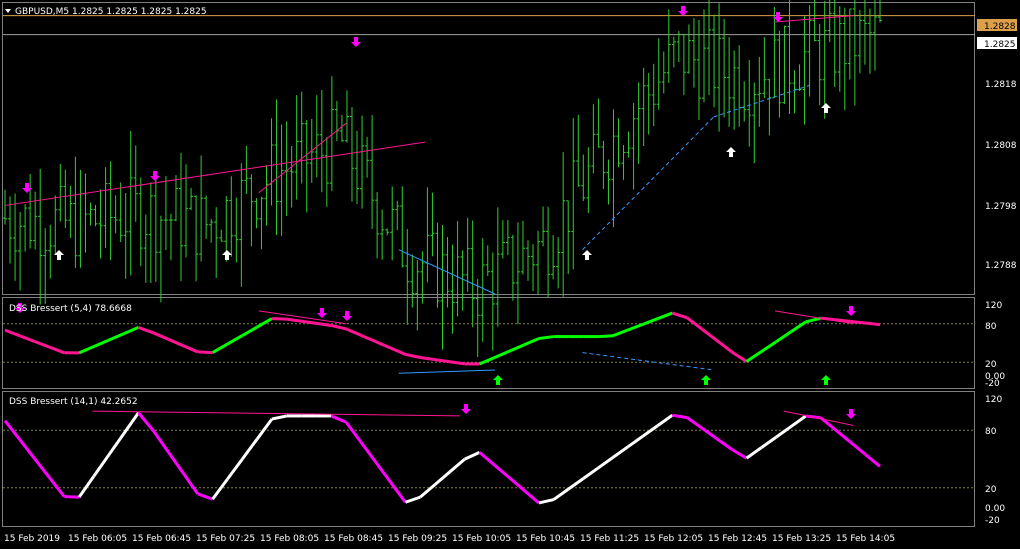 The image size is (1020, 549). Describe the element at coordinates (70, 309) in the screenshot. I see `indicator1-label: DSS Bressert (5,4) 78.6668` at that location.